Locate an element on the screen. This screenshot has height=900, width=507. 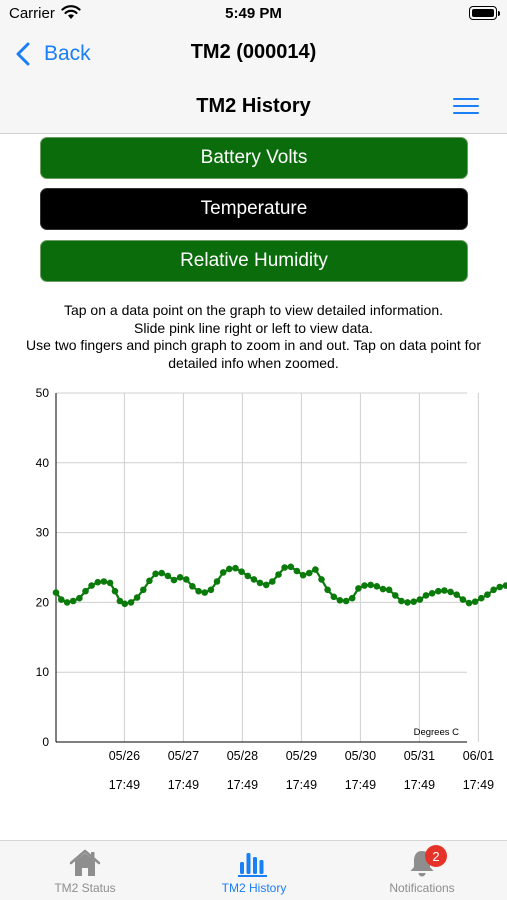
y-tick-label: 40 is located at coordinates (43, 463).